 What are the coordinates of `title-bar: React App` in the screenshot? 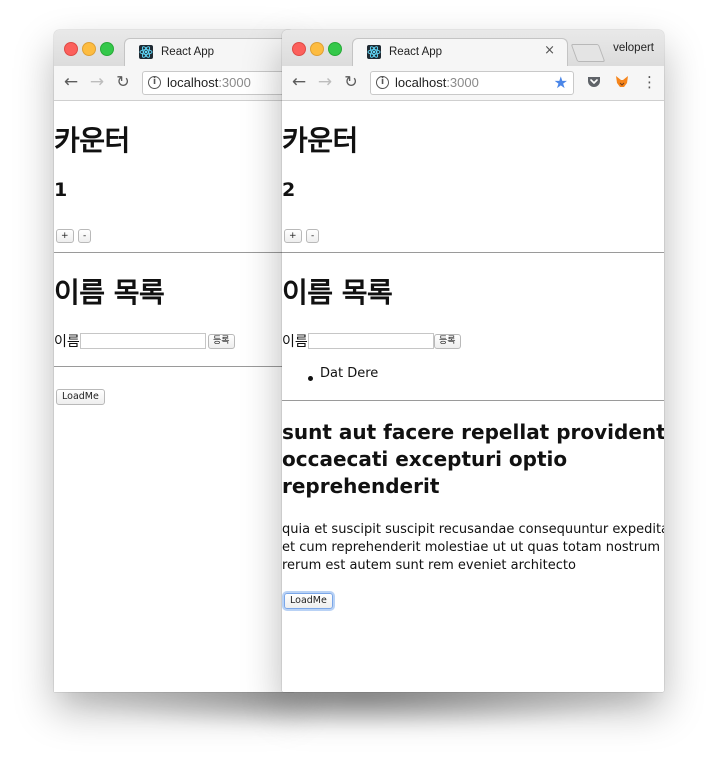 It's located at (174, 48).